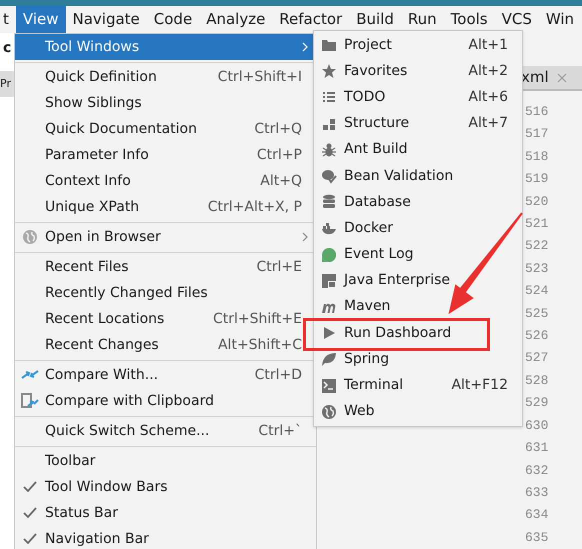 This screenshot has width=582, height=549. What do you see at coordinates (536, 493) in the screenshot?
I see `line-number: 633` at bounding box center [536, 493].